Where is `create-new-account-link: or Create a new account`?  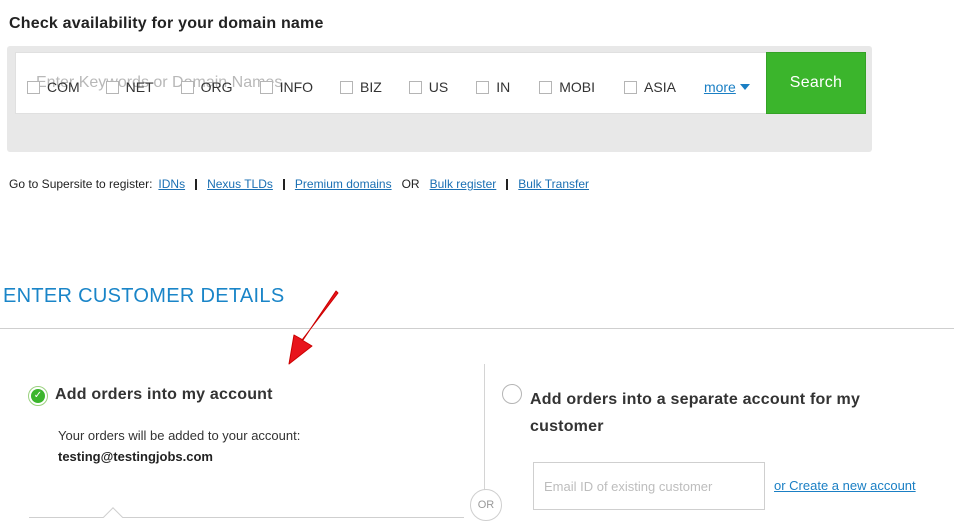 create-new-account-link: or Create a new account is located at coordinates (845, 485).